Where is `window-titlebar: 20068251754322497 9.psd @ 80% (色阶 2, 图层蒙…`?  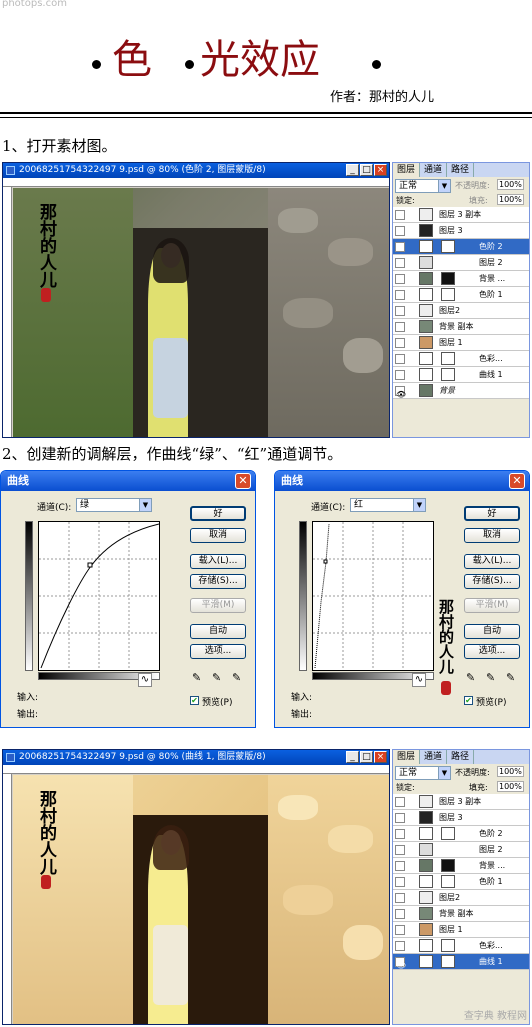 window-titlebar: 20068251754322497 9.psd @ 80% (色阶 2, 图层蒙… is located at coordinates (196, 170).